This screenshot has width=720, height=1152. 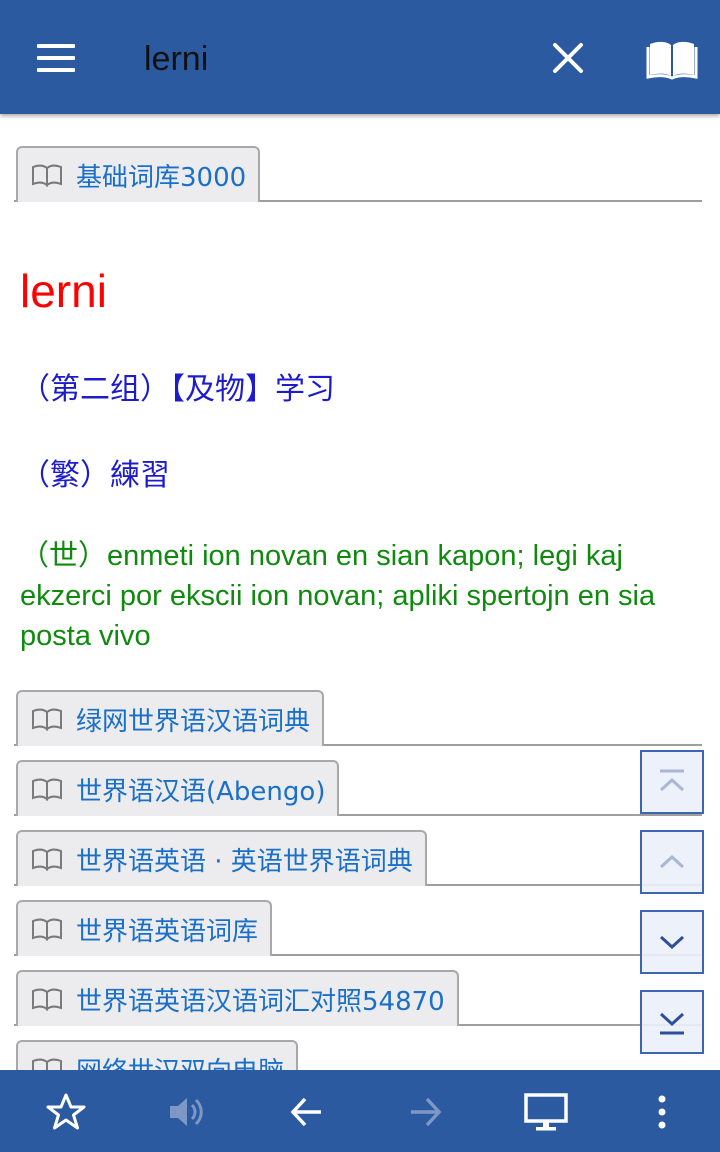 I want to click on back-button, so click(x=306, y=1112).